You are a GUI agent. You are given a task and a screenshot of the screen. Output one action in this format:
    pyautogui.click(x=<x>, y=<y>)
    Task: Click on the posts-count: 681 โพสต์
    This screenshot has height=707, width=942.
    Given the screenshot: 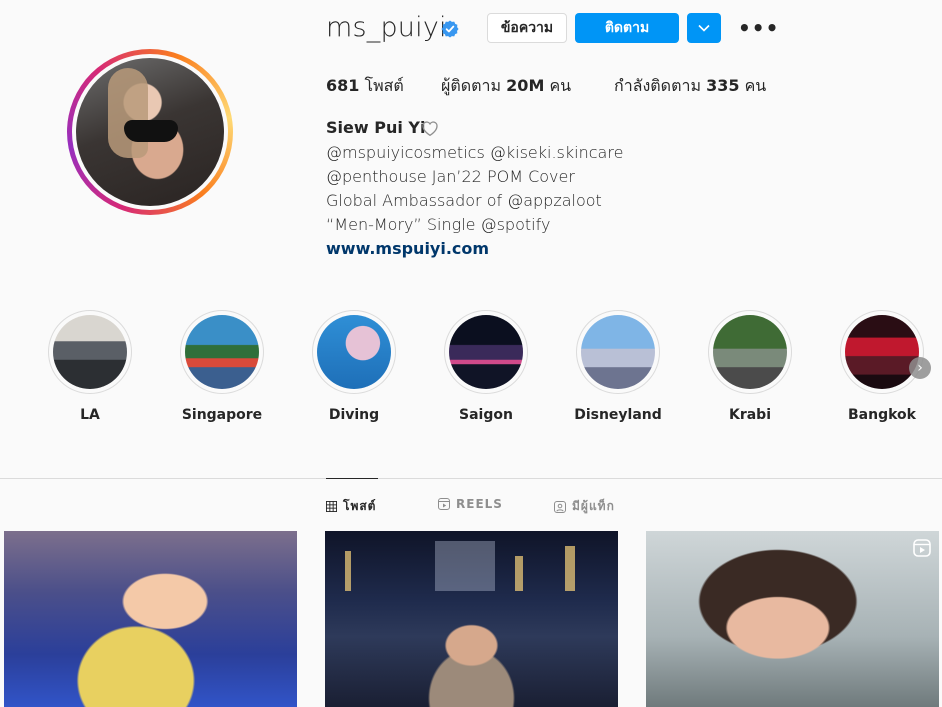 What is the action you would take?
    pyautogui.click(x=365, y=85)
    